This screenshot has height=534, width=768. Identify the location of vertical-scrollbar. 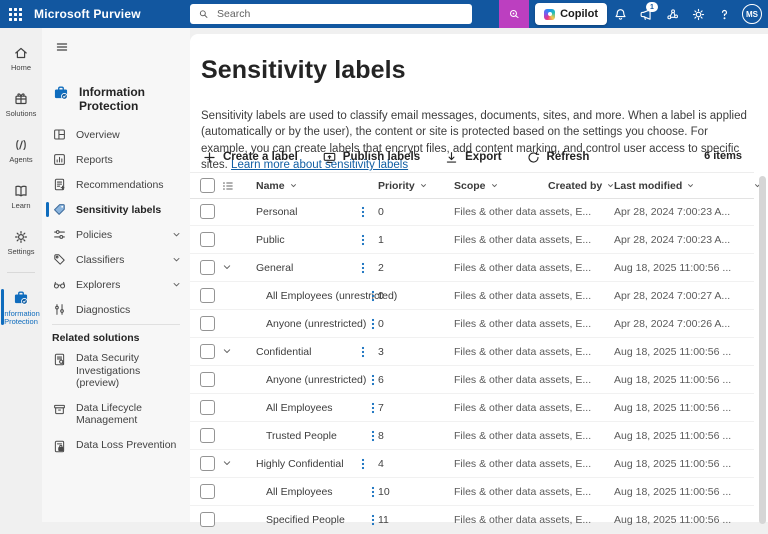
(762, 350).